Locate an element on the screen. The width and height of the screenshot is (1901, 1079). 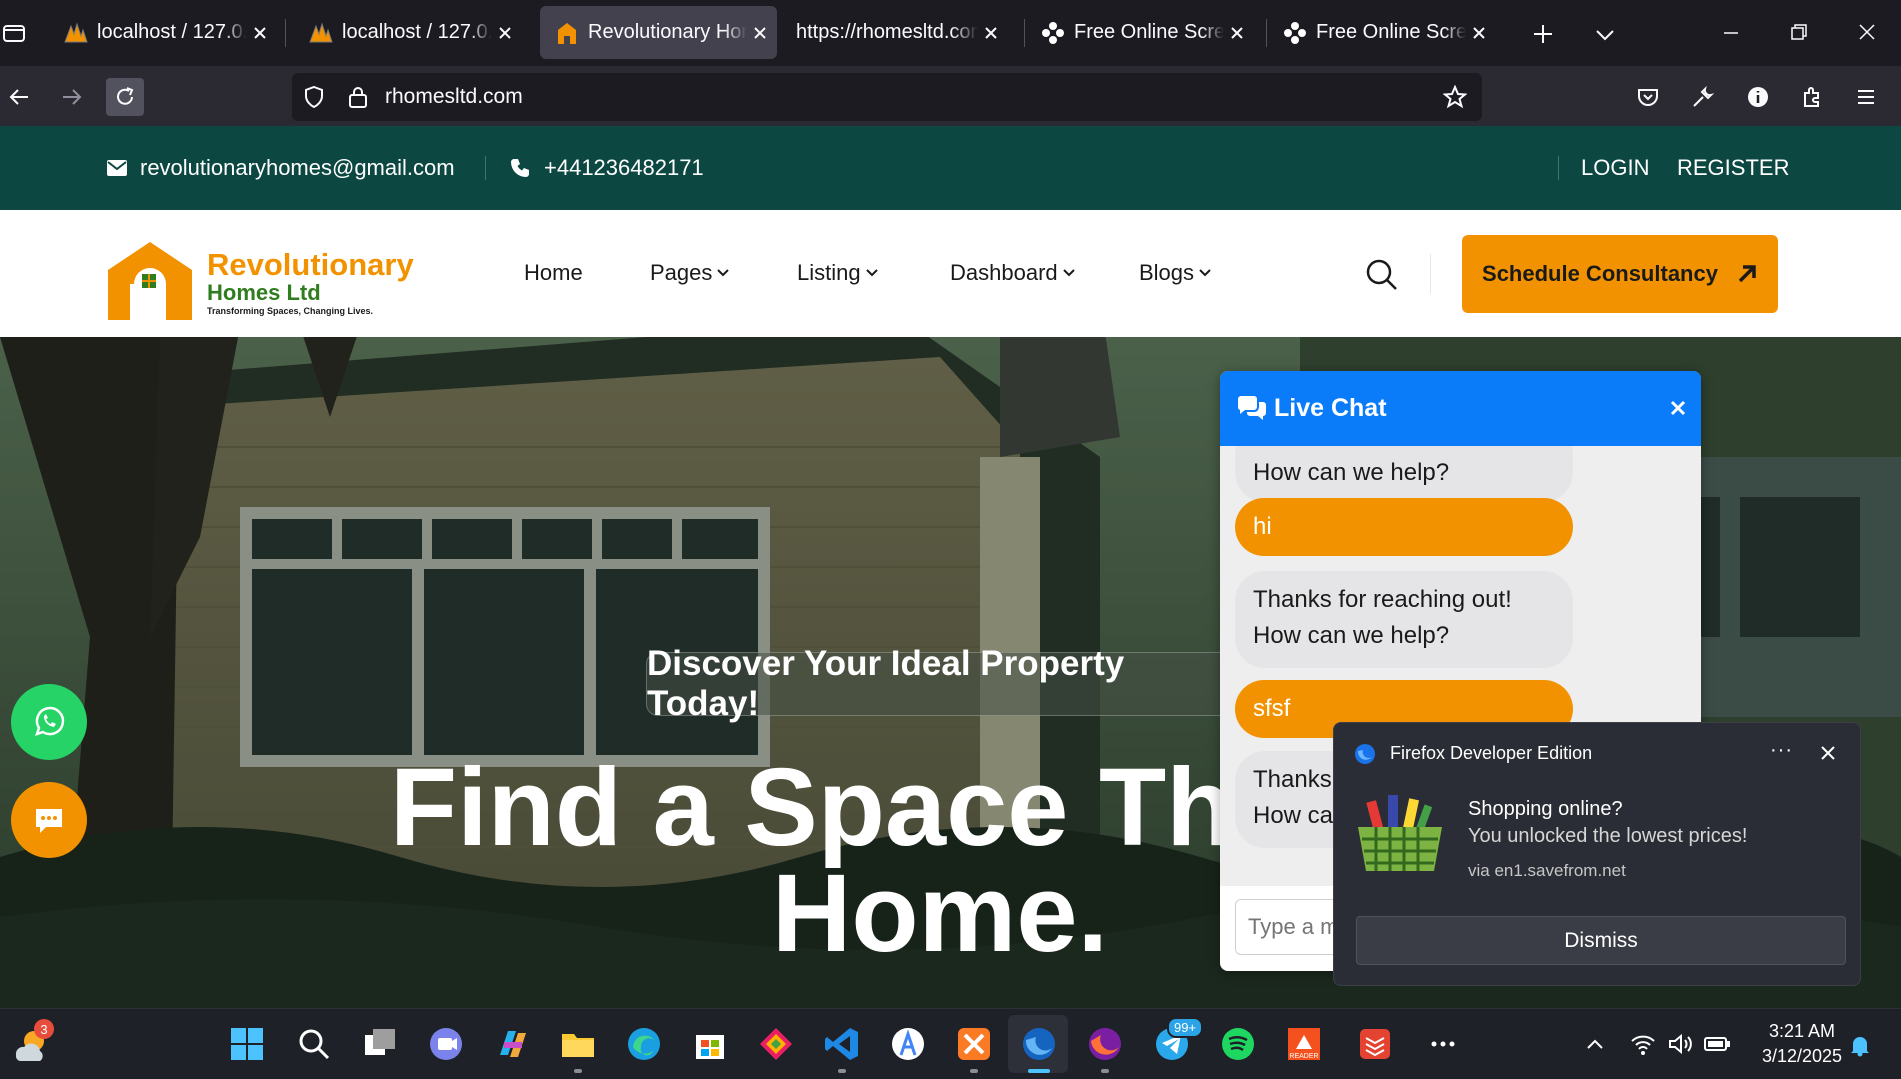
chat-title: Live Chat is located at coordinates (1330, 408).